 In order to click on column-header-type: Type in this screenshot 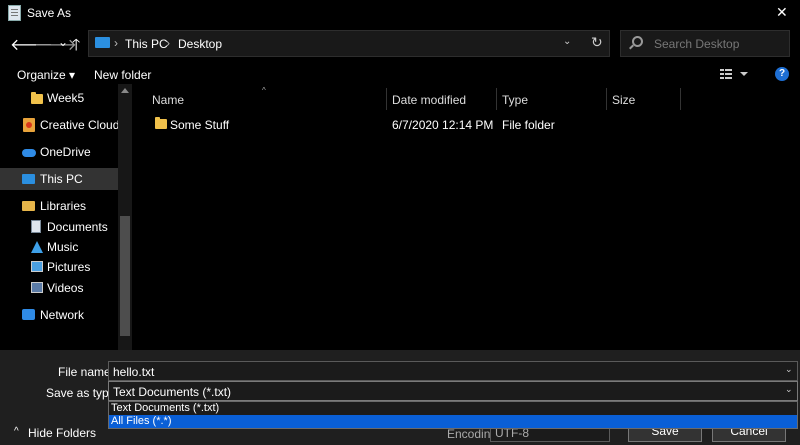, I will do `click(515, 100)`.